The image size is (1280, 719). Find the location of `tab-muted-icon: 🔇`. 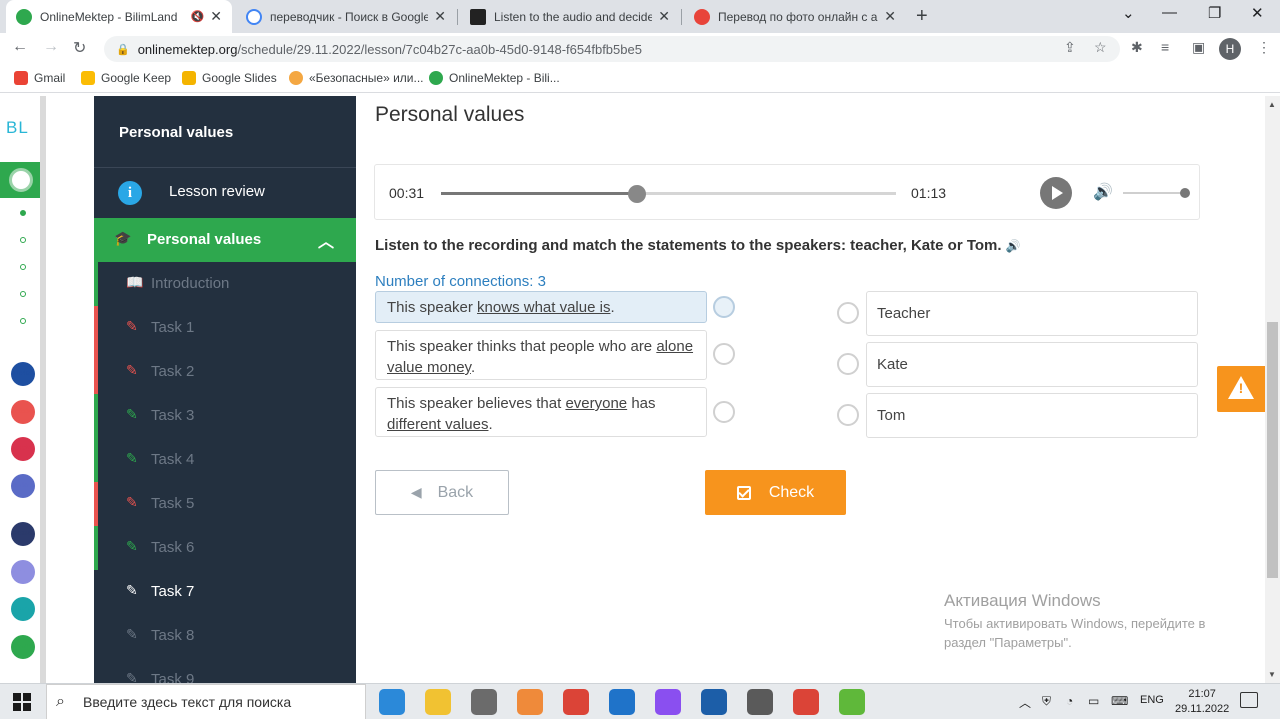

tab-muted-icon: 🔇 is located at coordinates (198, 16).